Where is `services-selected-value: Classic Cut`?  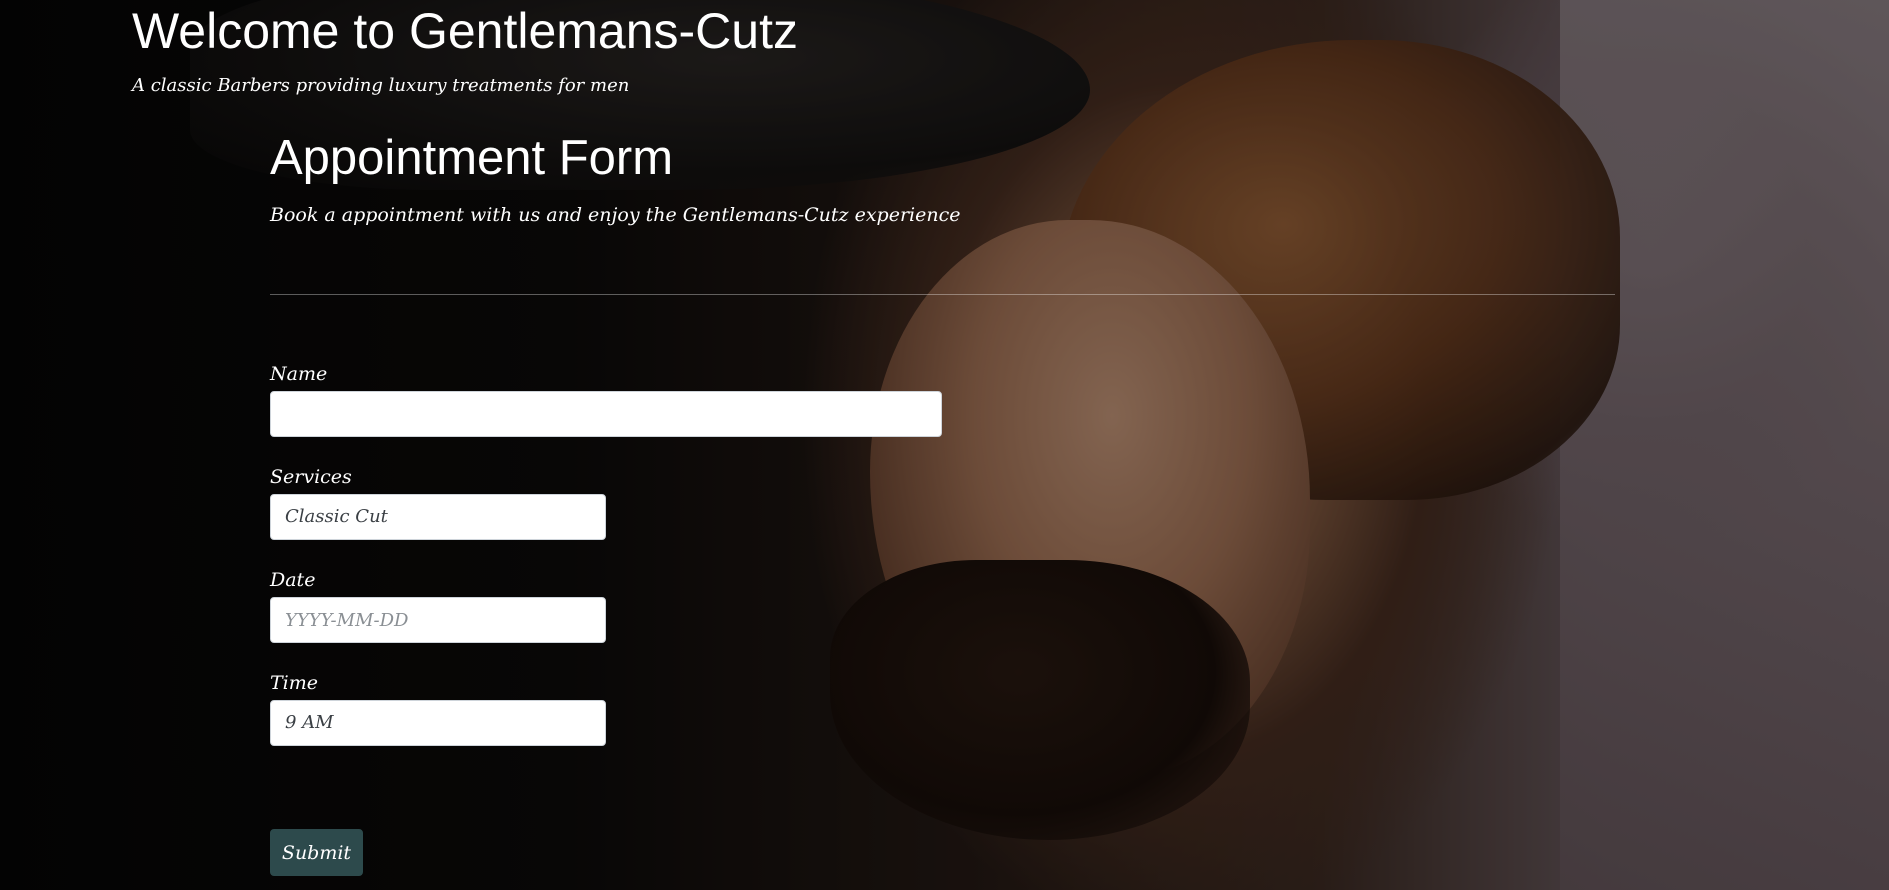
services-selected-value: Classic Cut is located at coordinates (336, 516).